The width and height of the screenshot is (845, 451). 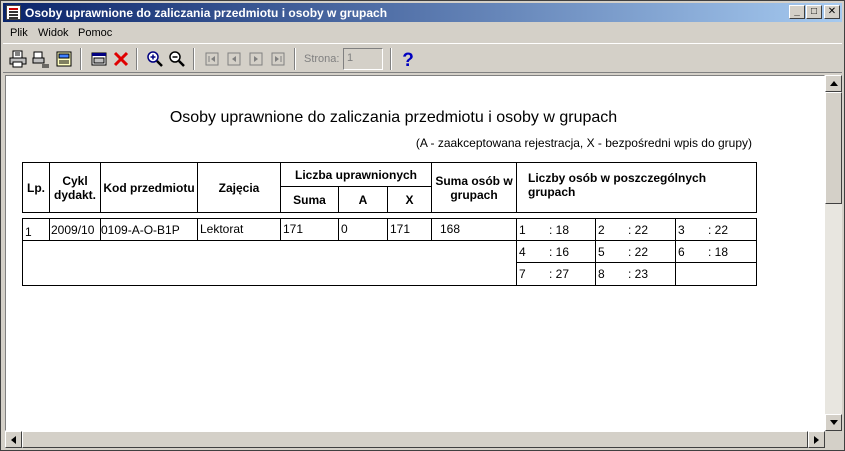 I want to click on zoom-out-icon, so click(x=177, y=59).